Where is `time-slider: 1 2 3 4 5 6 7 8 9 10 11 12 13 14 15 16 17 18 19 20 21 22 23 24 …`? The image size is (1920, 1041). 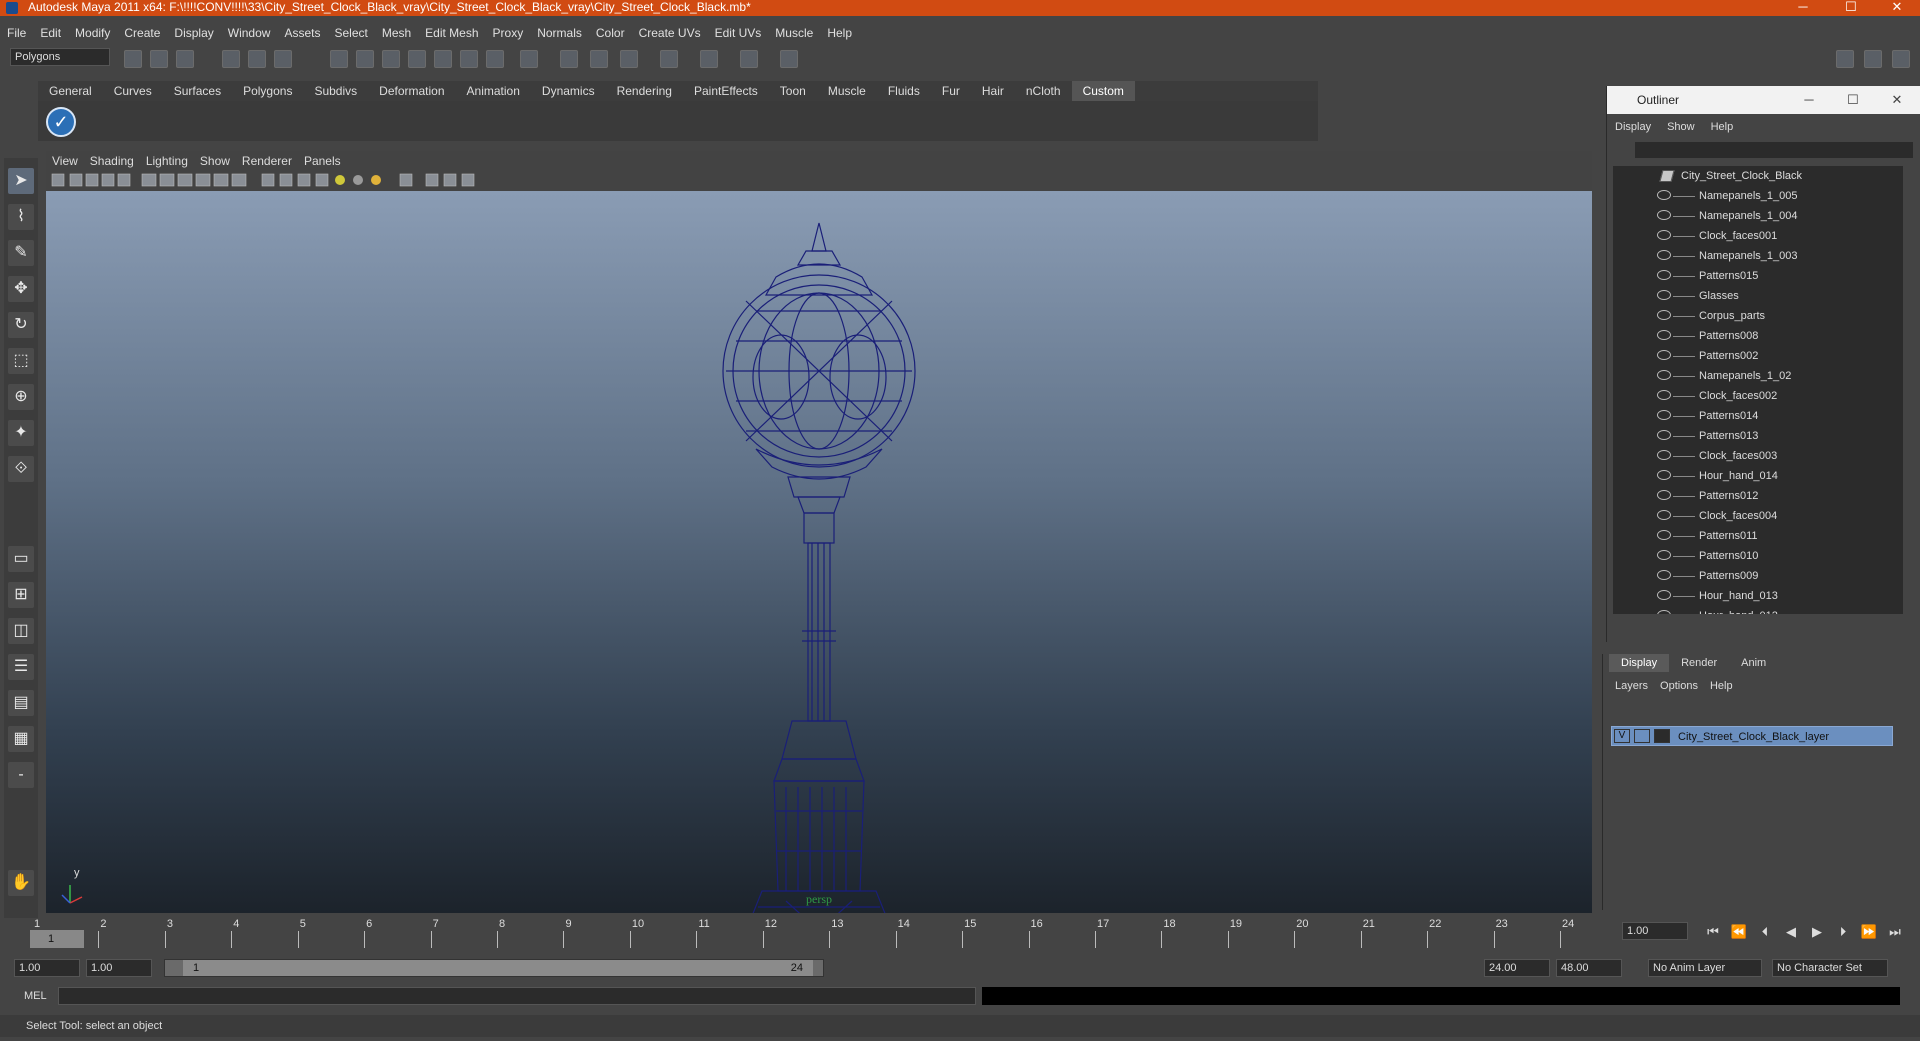
time-slider: 1 2 3 4 5 6 7 8 9 10 11 12 13 14 15 16 17 18 19 20 21 22 23 24 … is located at coordinates (817, 933).